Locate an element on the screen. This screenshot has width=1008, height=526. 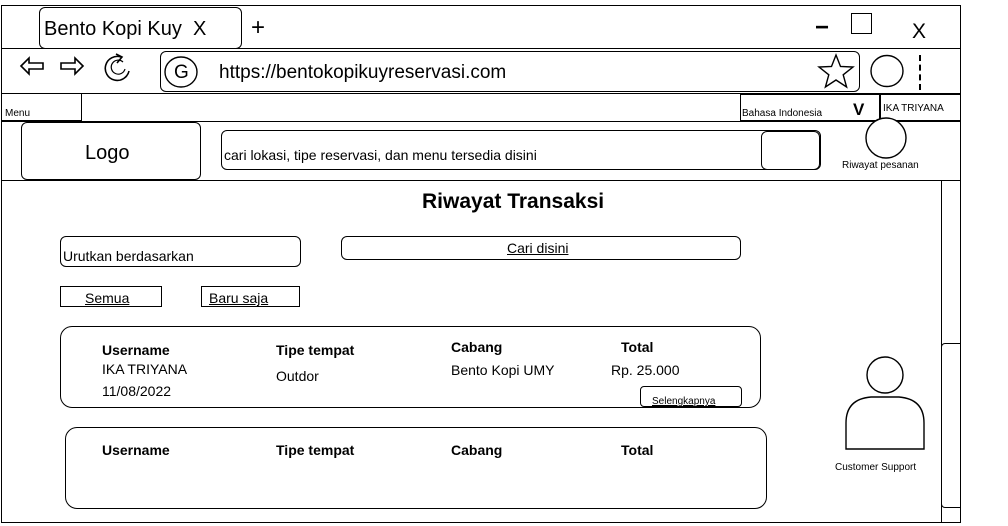
column-branch: Cabang is located at coordinates (477, 347).